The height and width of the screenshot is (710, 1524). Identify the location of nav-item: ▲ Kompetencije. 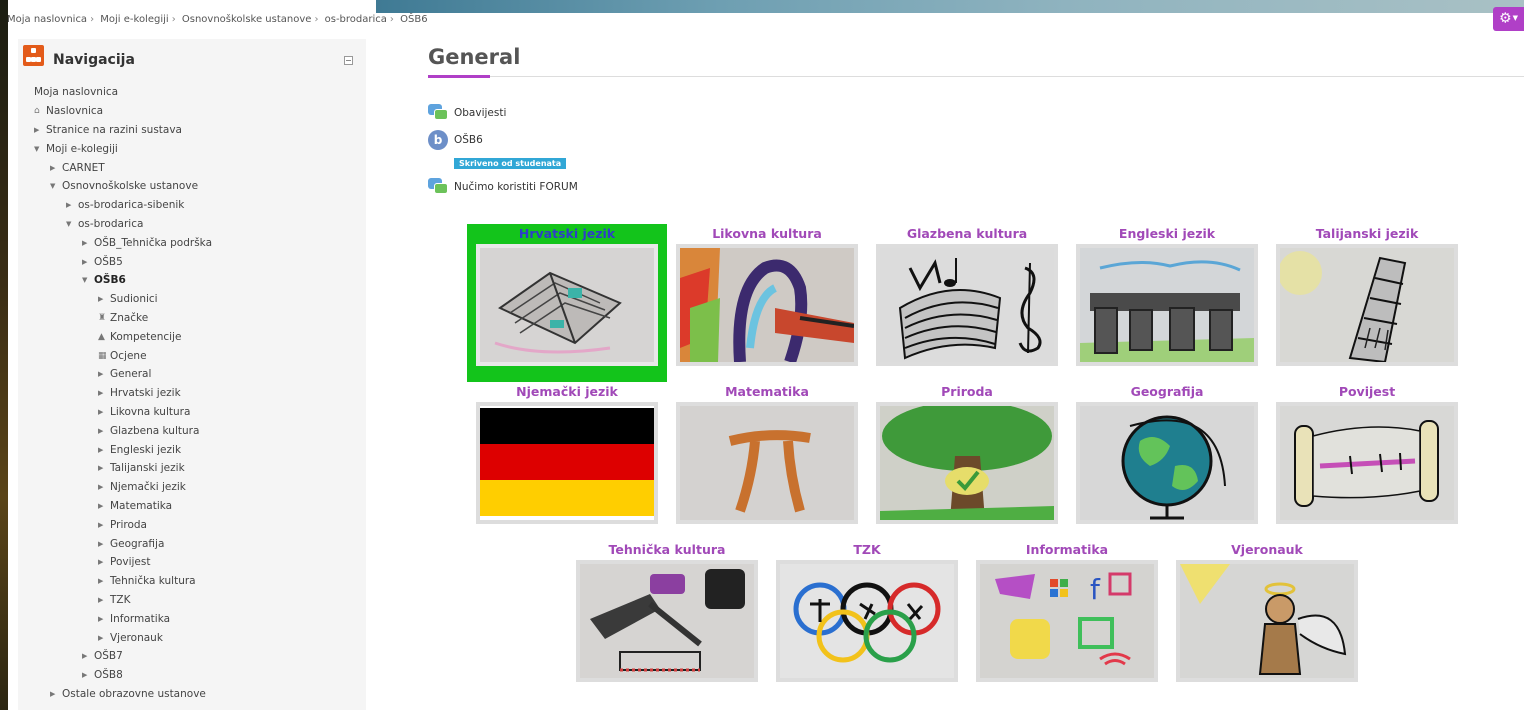
(192, 336).